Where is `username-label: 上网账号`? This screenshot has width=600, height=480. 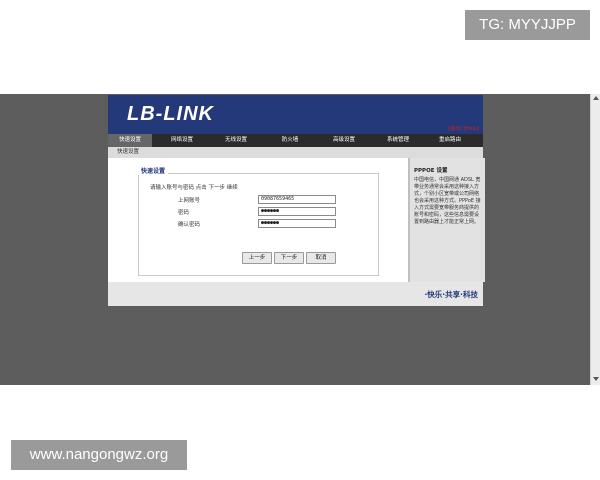 username-label: 上网账号 is located at coordinates (189, 201).